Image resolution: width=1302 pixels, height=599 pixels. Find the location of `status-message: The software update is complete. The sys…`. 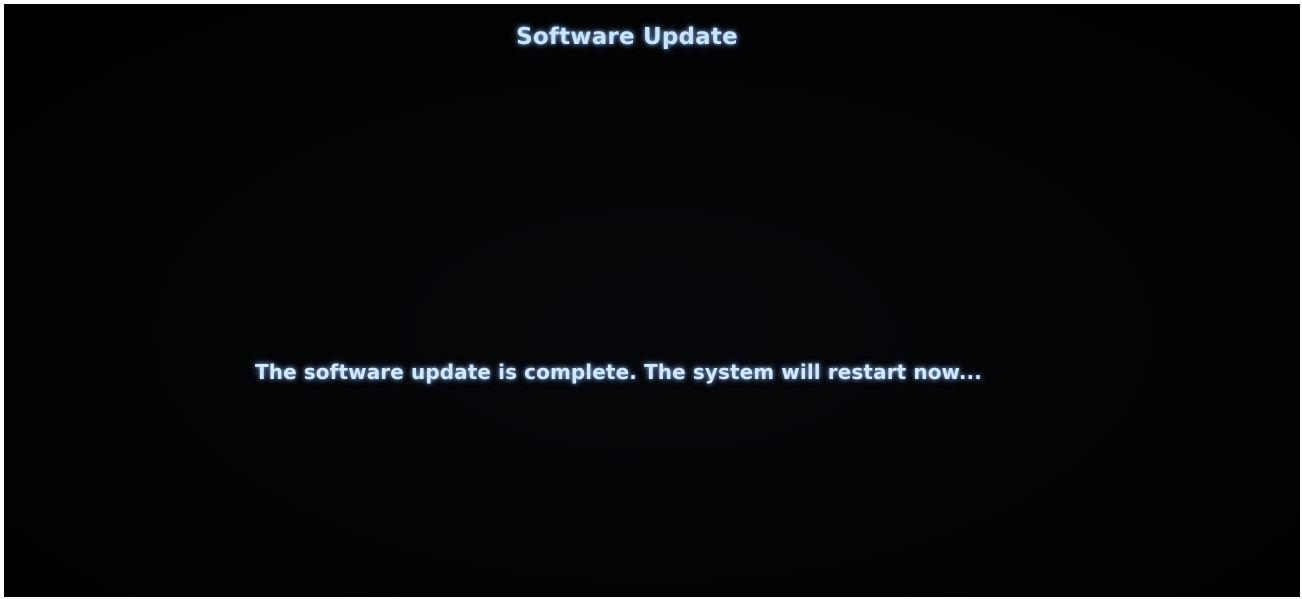

status-message: The software update is complete. The sys… is located at coordinates (618, 372).